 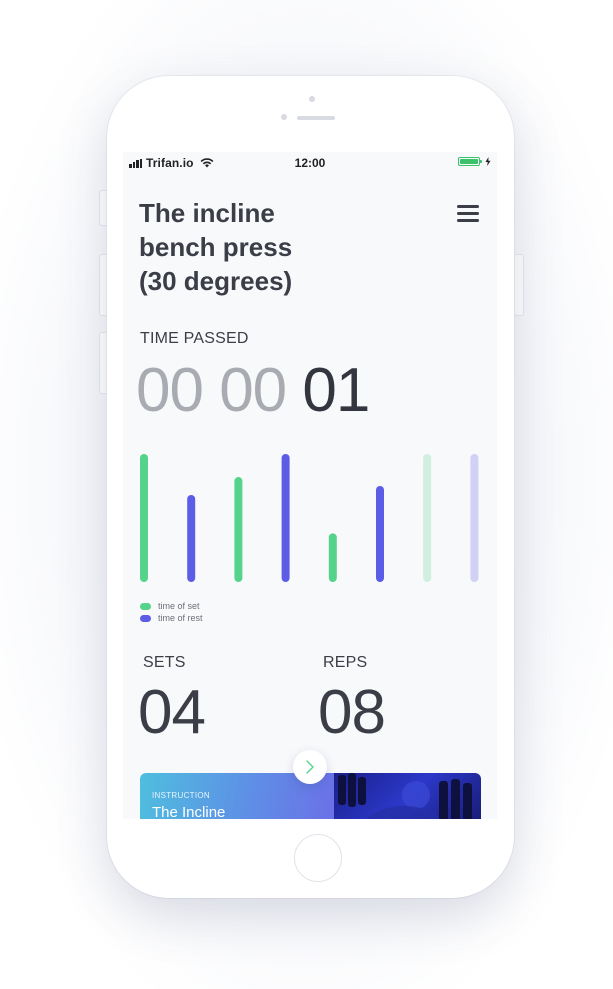 I want to click on timer-minutes: 00, so click(x=253, y=390).